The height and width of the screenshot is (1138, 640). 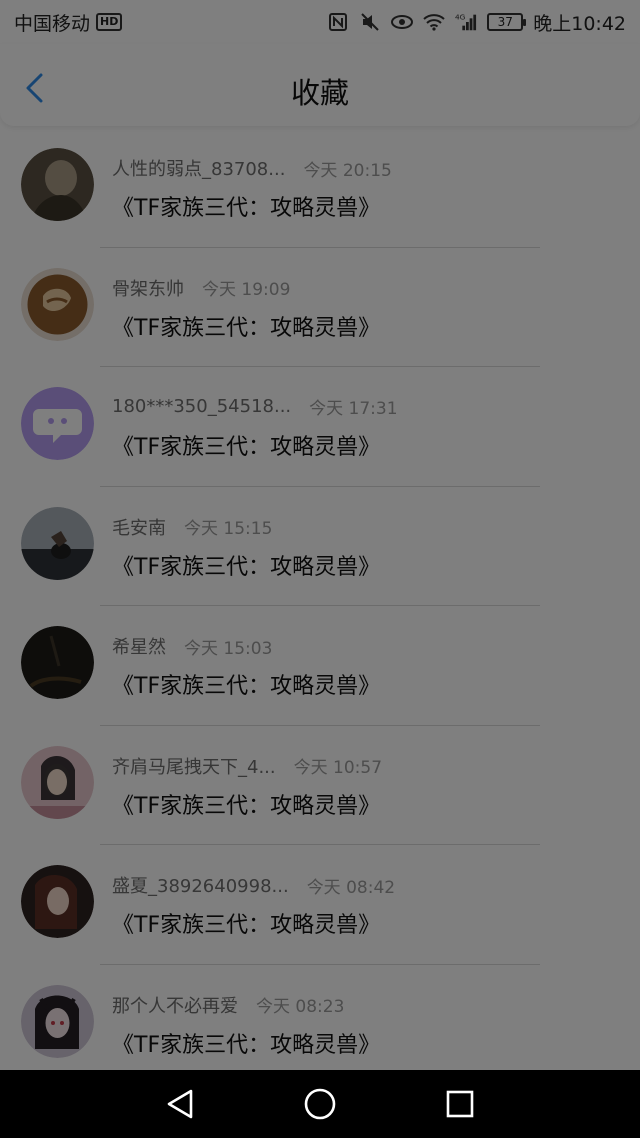 I want to click on nav-home-button, so click(x=320, y=1104).